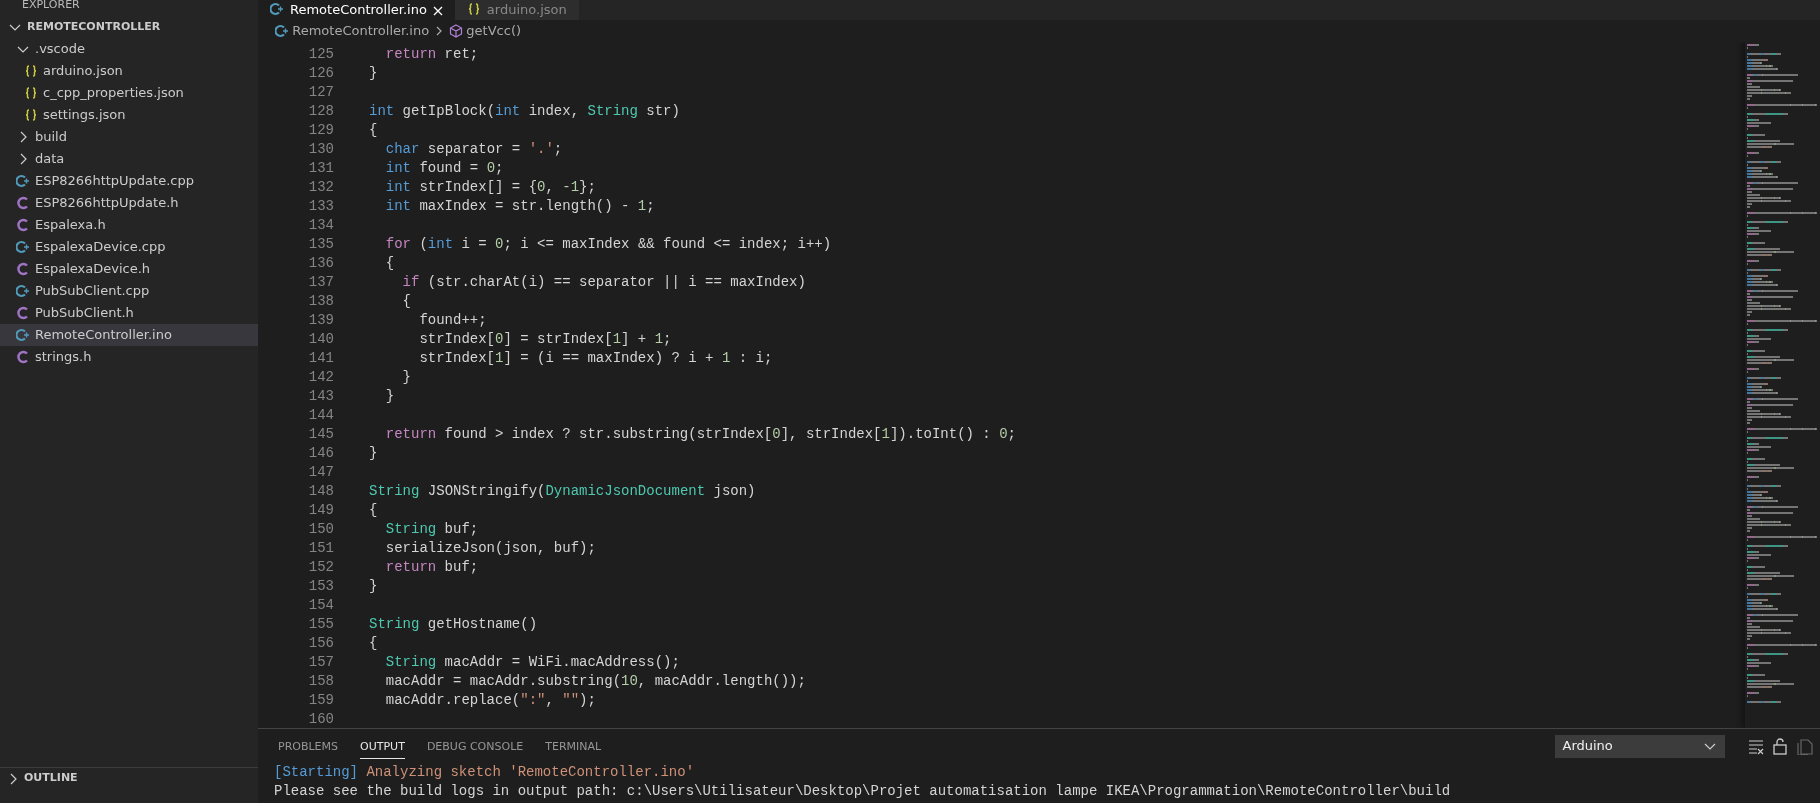 Image resolution: width=1820 pixels, height=803 pixels. What do you see at coordinates (129, 291) in the screenshot?
I see `file-item: PubSubClient.cpp` at bounding box center [129, 291].